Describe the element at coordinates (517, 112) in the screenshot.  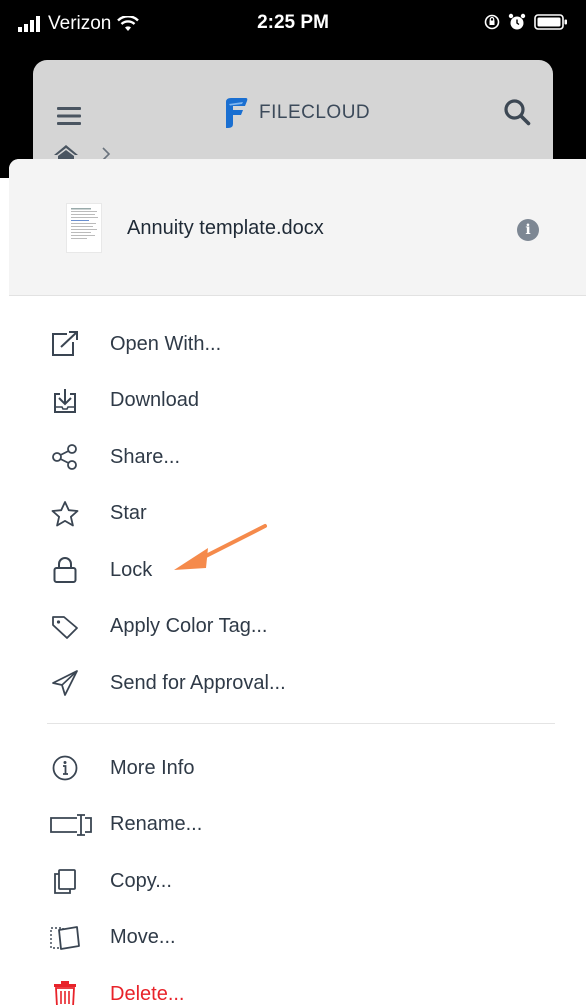
I see `search-icon` at that location.